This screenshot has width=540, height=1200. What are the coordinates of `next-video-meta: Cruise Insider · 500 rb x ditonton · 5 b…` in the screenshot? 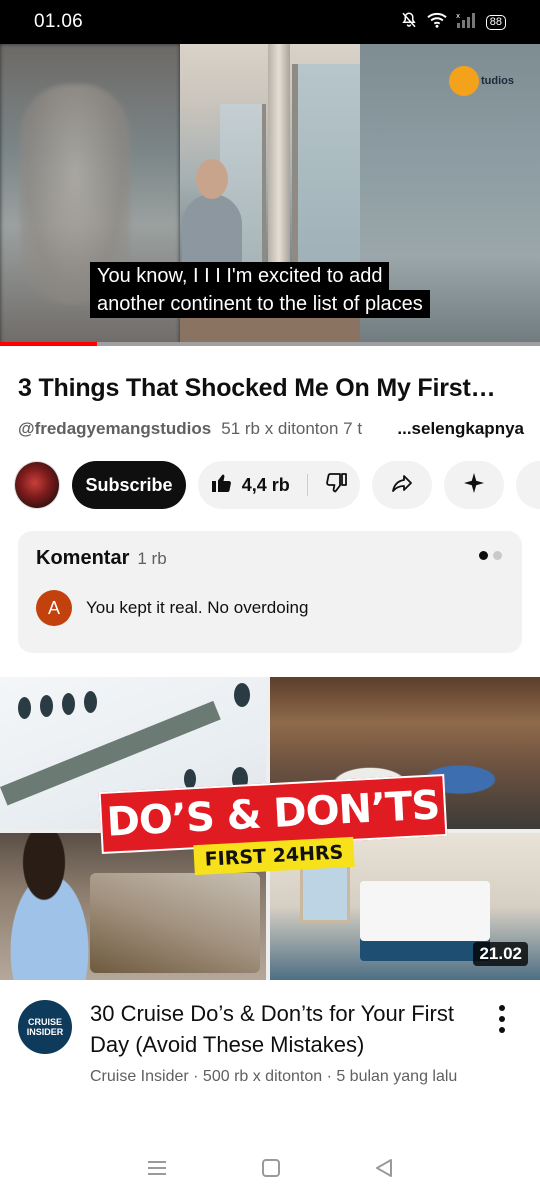 It's located at (274, 1076).